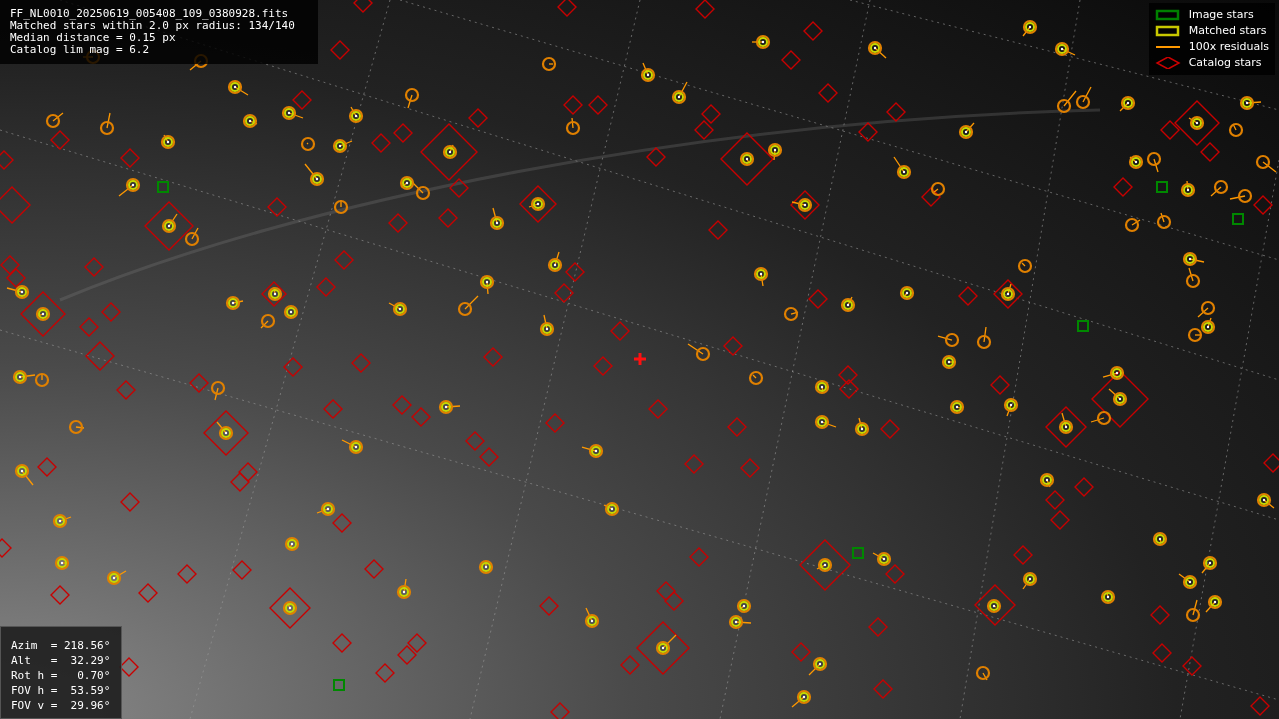 Image resolution: width=1279 pixels, height=719 pixels. I want to click on pointing-text: Azim = 218.56°, so click(61, 645).